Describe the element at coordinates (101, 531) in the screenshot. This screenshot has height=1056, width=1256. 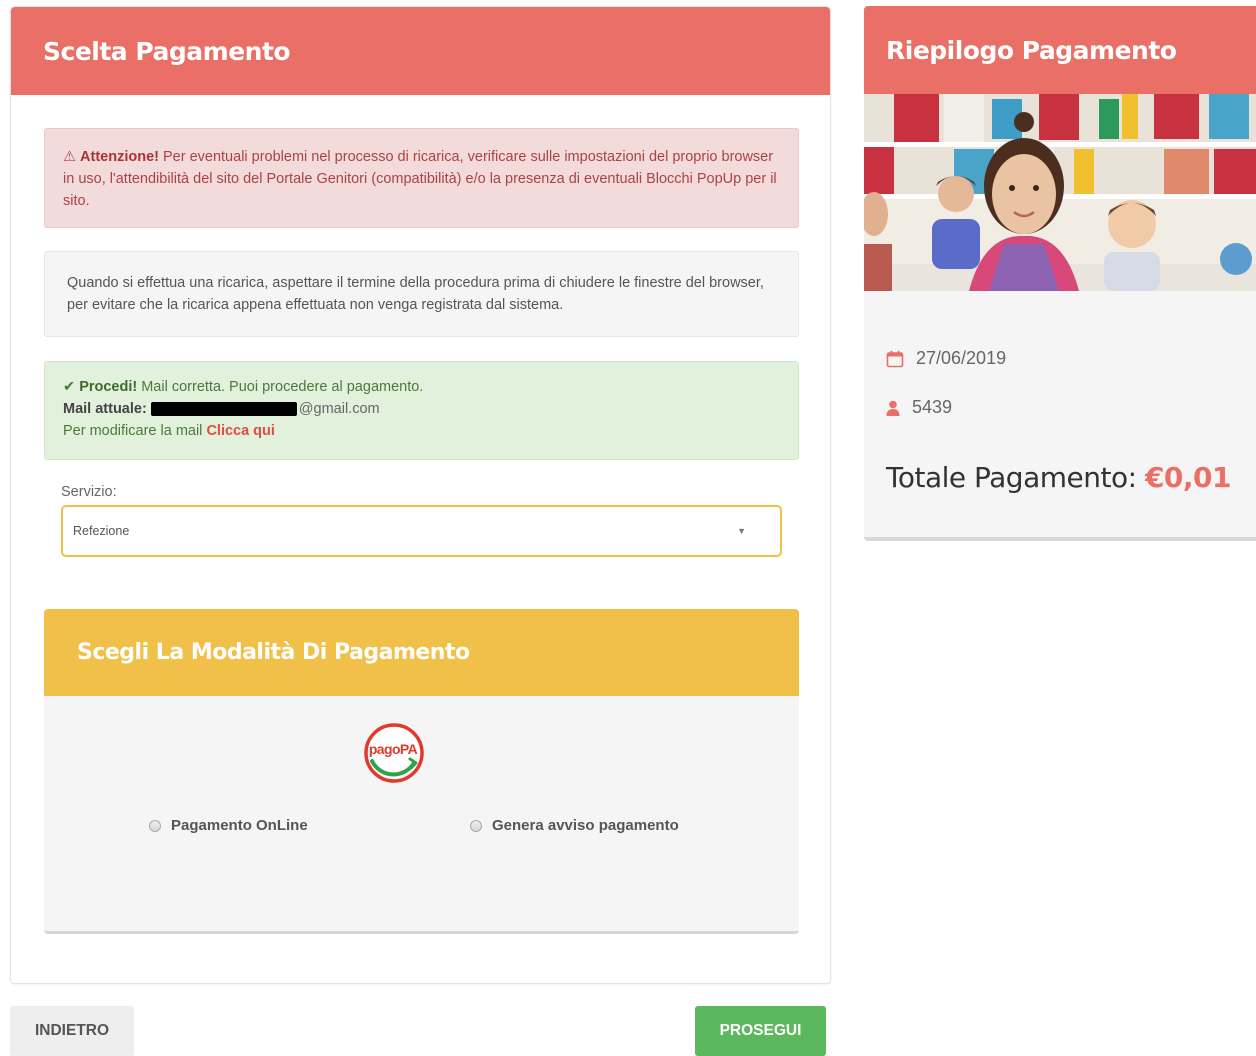
I see `service-select-value: Refezione` at that location.